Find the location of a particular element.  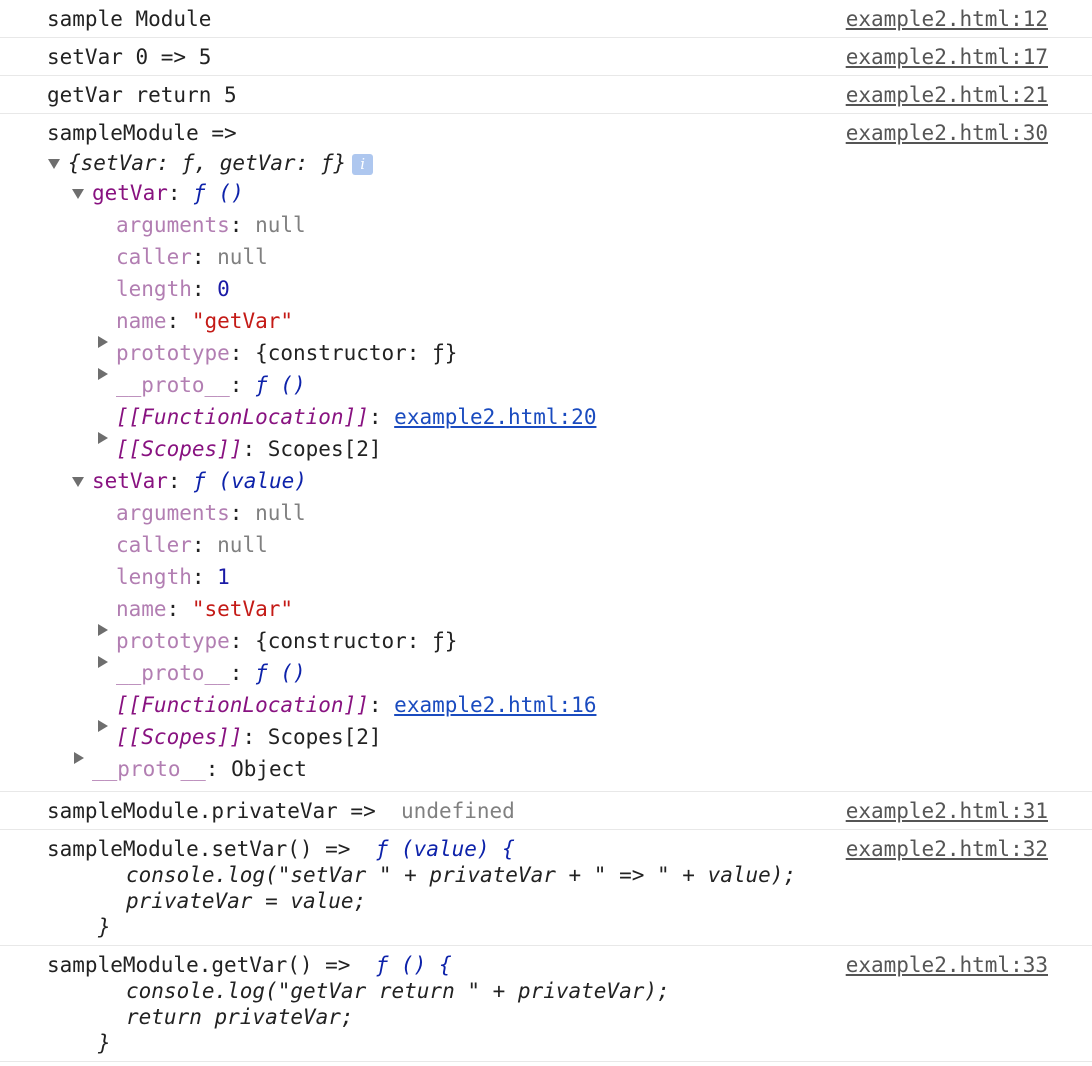

object-summary: {setVar: ƒ, getVar: ƒ} i is located at coordinates (221, 163).